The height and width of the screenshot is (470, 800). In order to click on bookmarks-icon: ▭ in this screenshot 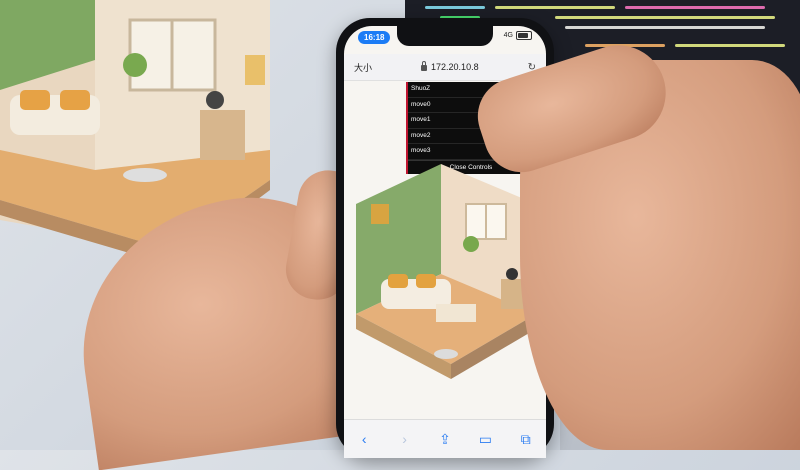, I will do `click(485, 439)`.